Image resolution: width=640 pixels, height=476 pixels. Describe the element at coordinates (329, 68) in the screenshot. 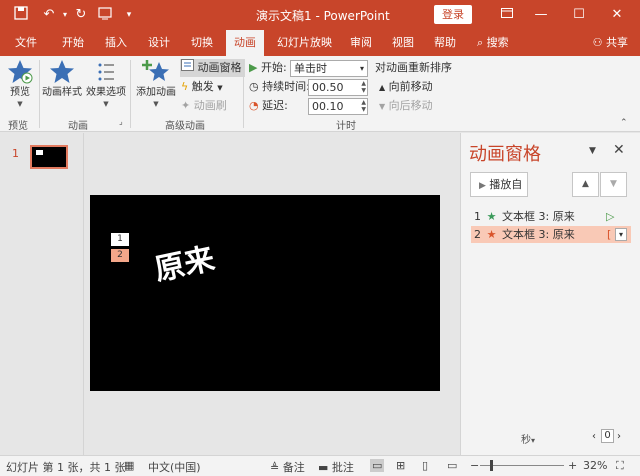

I see `start-select: 单击时 ▾` at that location.